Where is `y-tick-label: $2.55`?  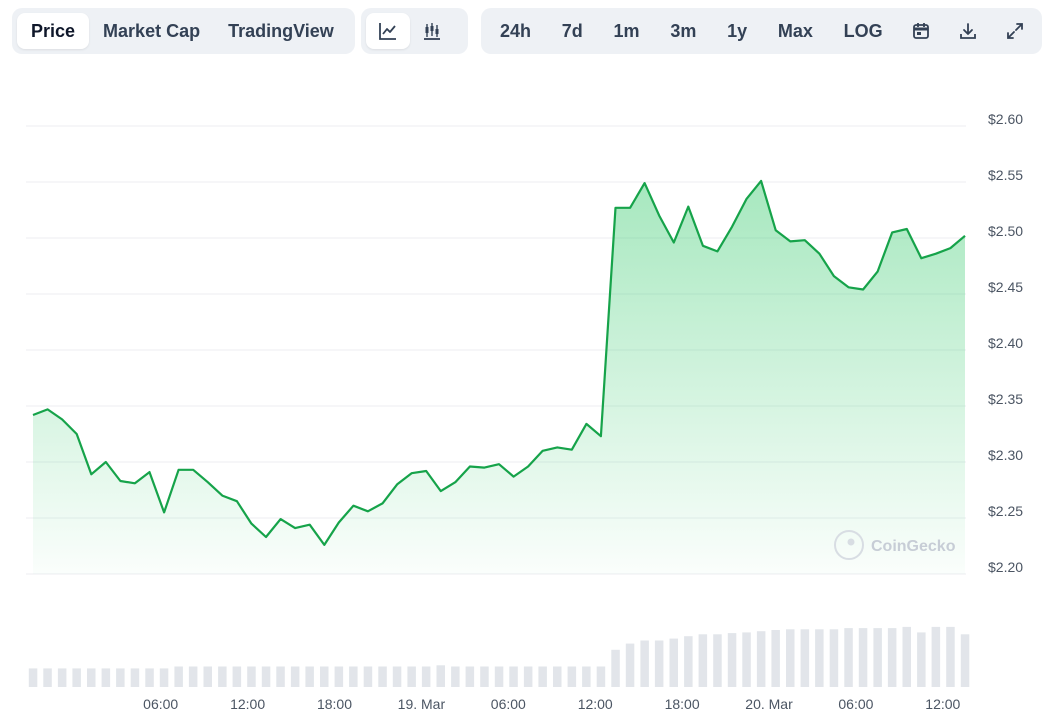
y-tick-label: $2.55 is located at coordinates (1005, 175).